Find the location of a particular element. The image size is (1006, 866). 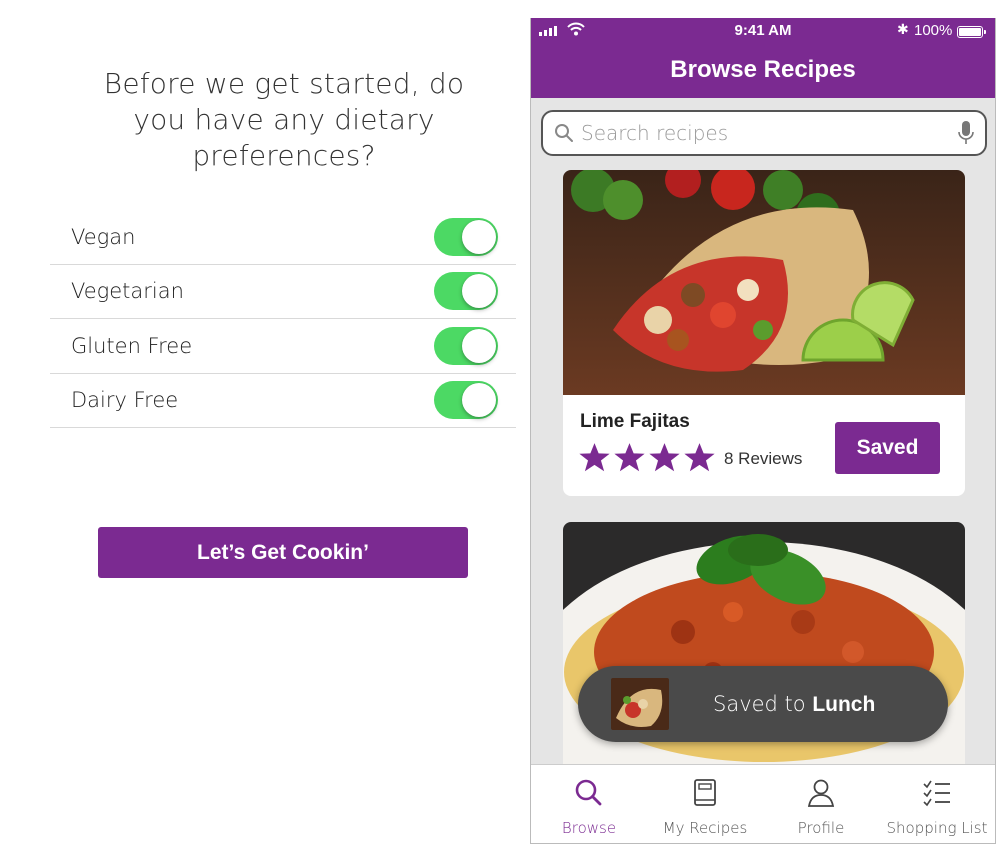

saved-button: Saved is located at coordinates (887, 448).